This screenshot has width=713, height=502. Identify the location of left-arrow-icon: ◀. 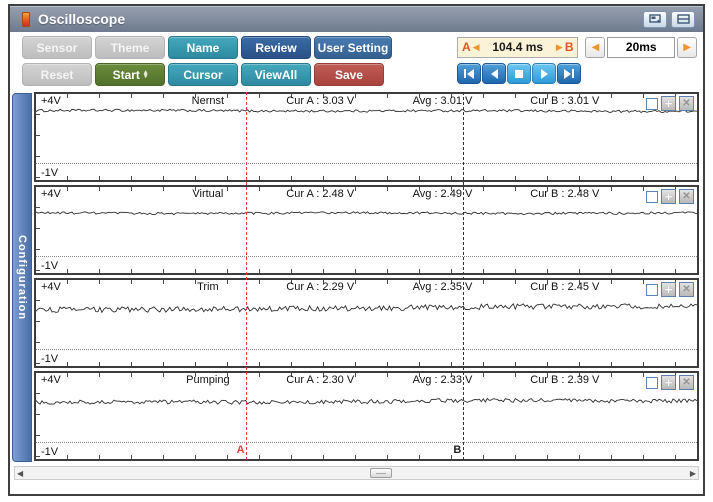
(595, 47).